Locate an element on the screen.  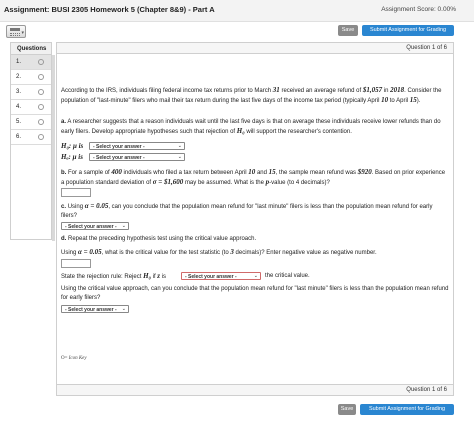
sidebar-item-question-2: 2. is located at coordinates (31, 77).